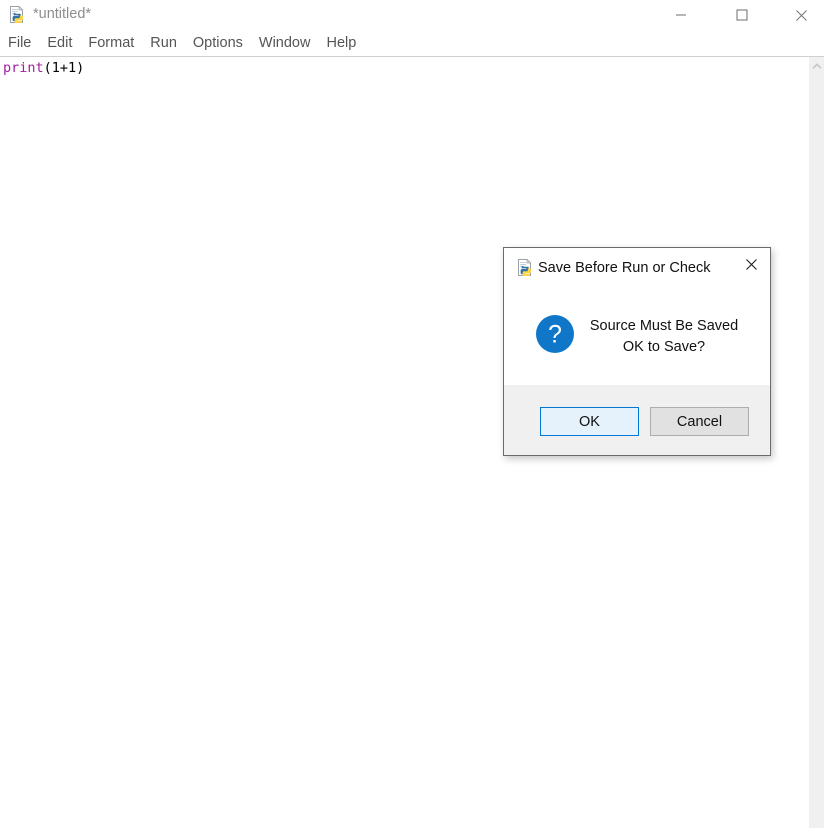  I want to click on menu-item-run: Run, so click(163, 43).